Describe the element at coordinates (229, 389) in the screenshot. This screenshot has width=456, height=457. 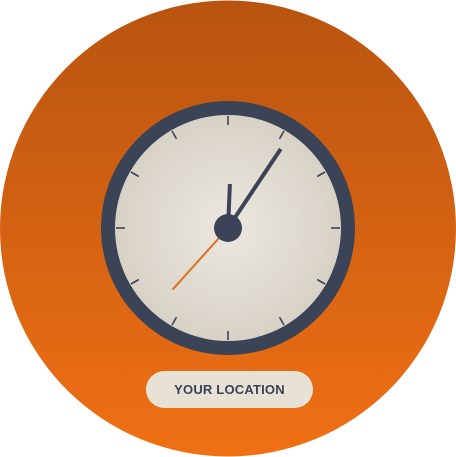
I see `your-location-button: YOUR LOCATION` at that location.